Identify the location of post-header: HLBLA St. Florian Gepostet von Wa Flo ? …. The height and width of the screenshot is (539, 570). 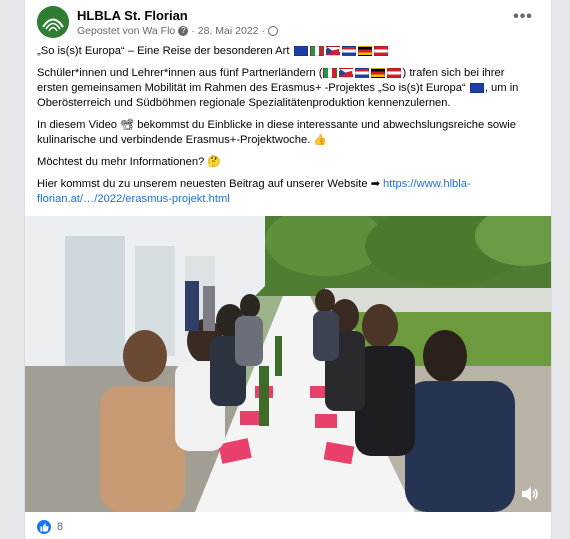
(288, 23).